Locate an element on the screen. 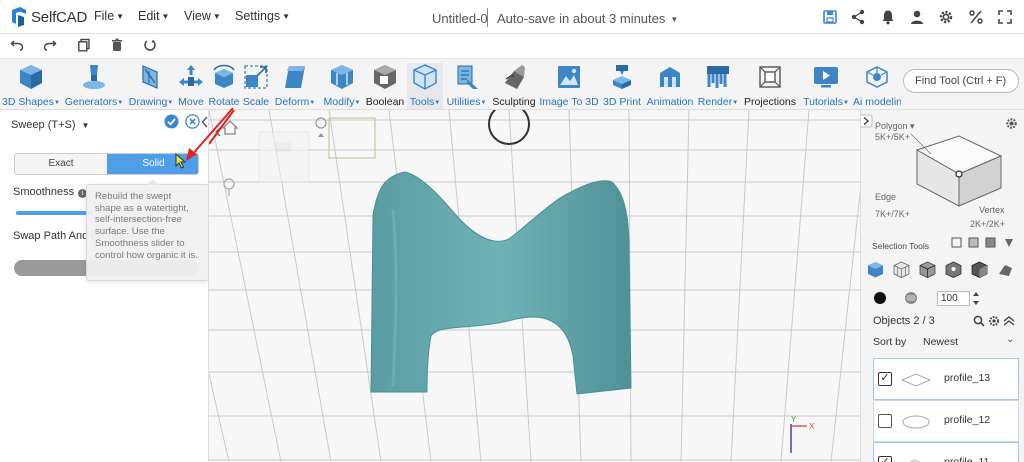 This screenshot has height=462, width=1024. vertex-label: Vertex is located at coordinates (992, 210).